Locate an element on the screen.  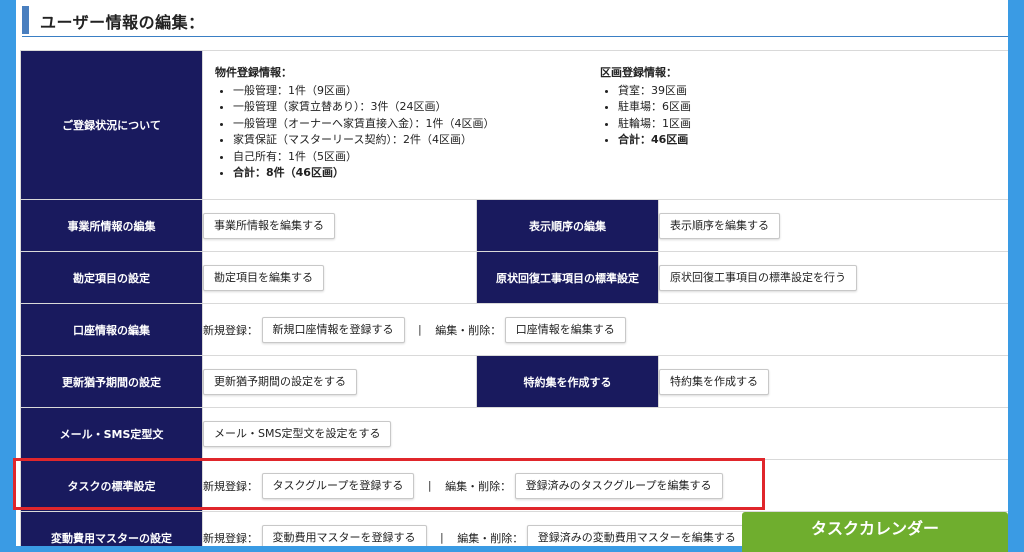
property-total: 合計：8件（46区画） is located at coordinates (364, 173).